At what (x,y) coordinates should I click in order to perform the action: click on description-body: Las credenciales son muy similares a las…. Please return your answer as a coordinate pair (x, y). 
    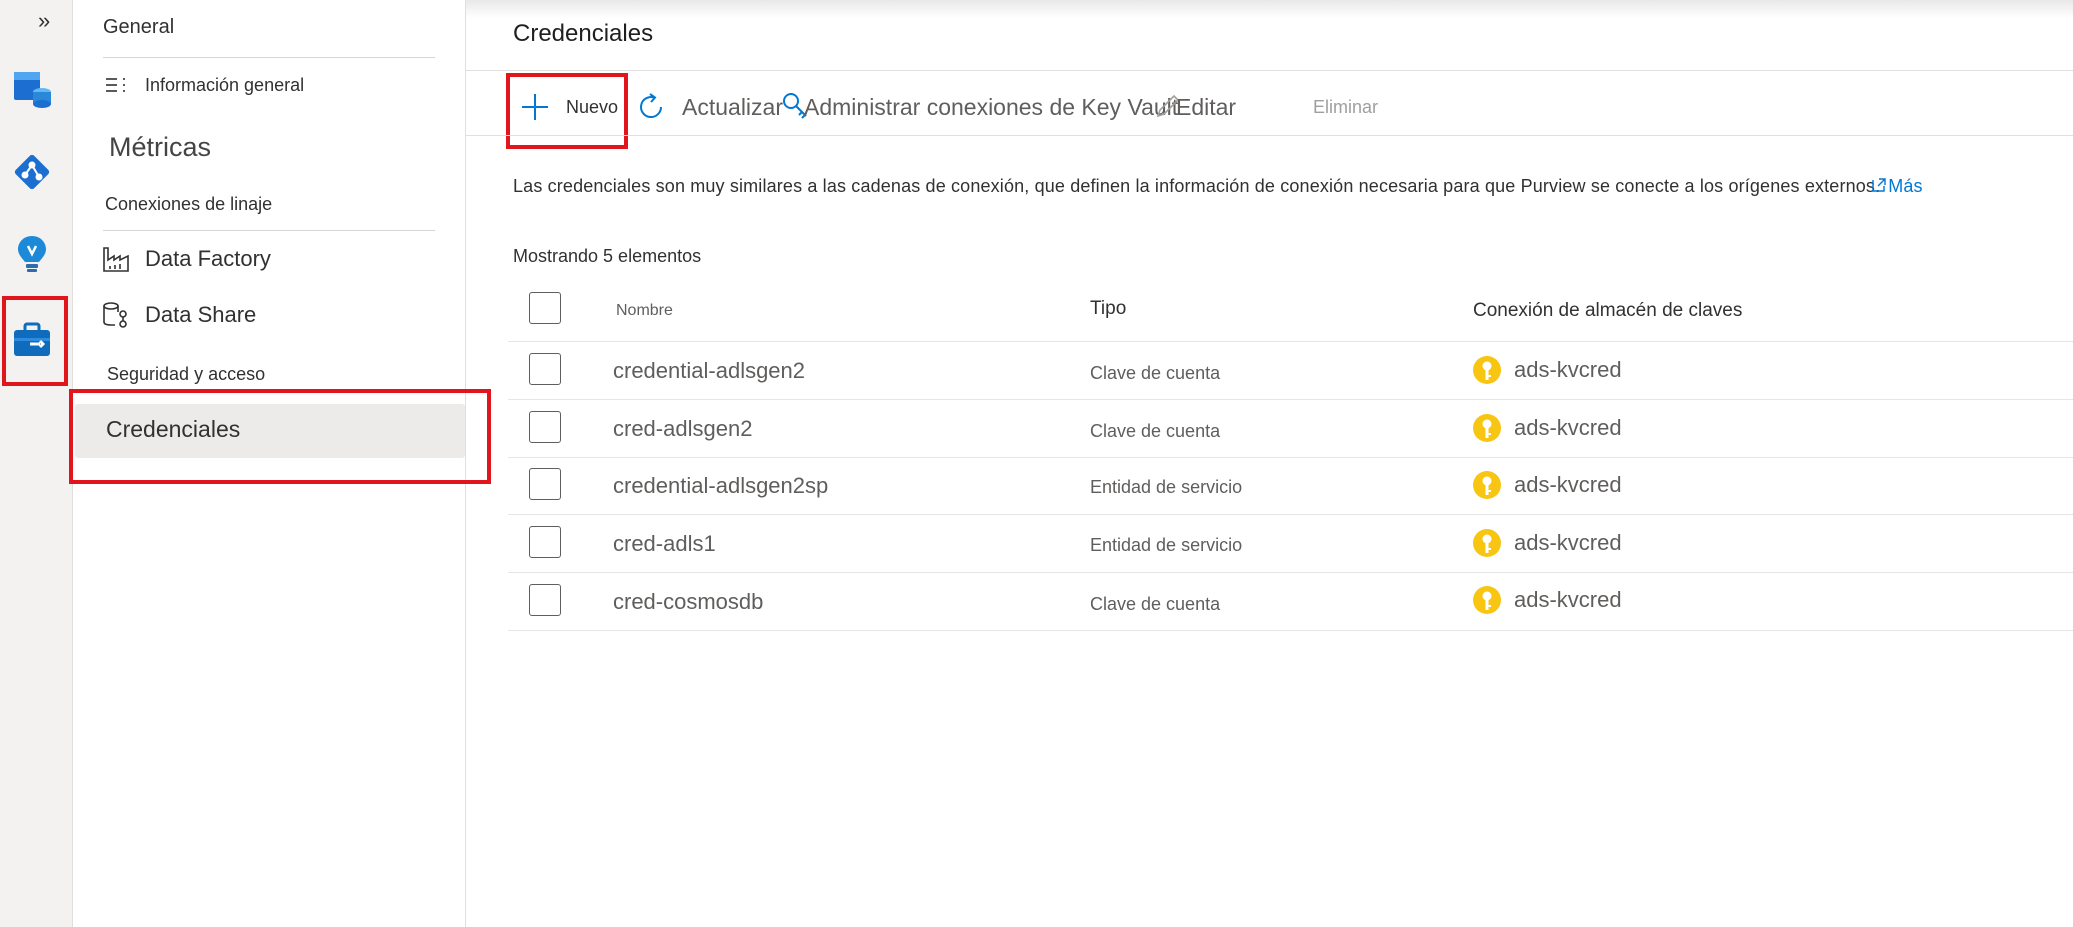
    Looking at the image, I should click on (1197, 186).